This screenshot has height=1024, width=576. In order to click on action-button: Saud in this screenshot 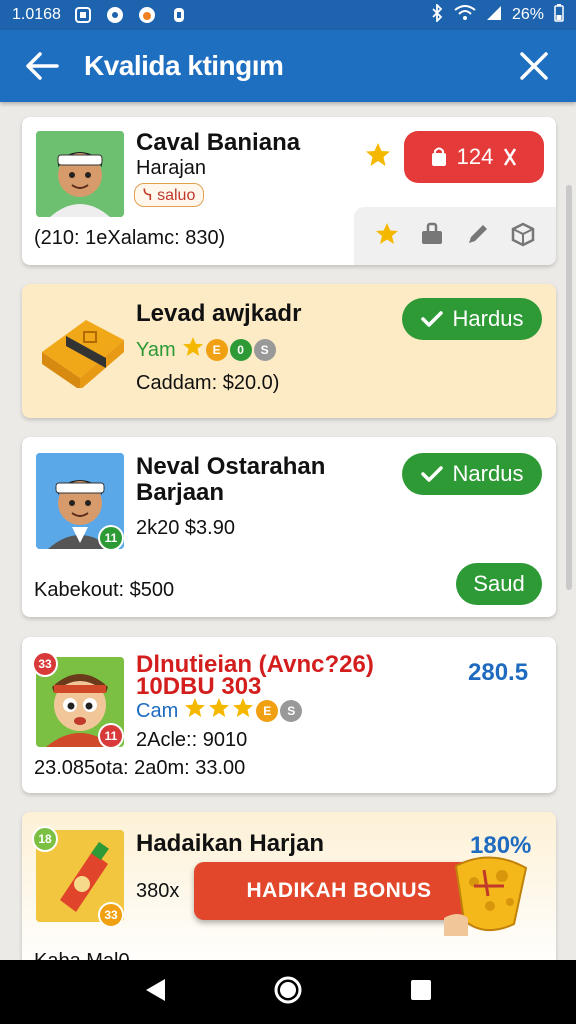, I will do `click(499, 584)`.